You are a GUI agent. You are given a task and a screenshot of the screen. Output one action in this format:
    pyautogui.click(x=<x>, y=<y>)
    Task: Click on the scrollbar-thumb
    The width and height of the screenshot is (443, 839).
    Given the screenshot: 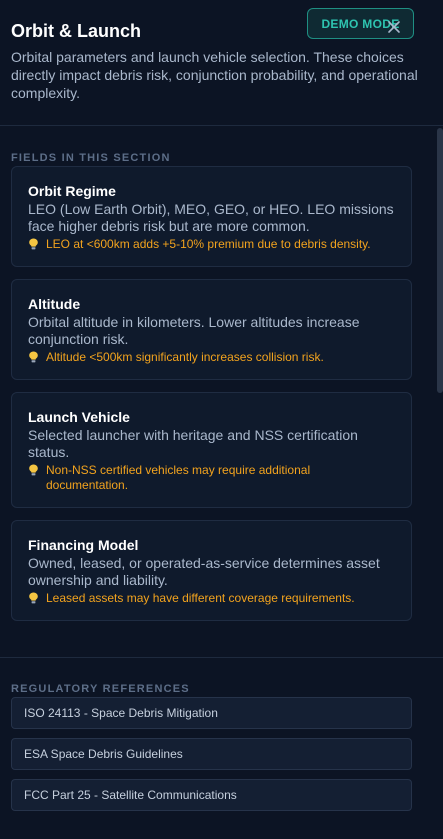 What is the action you would take?
    pyautogui.click(x=440, y=260)
    